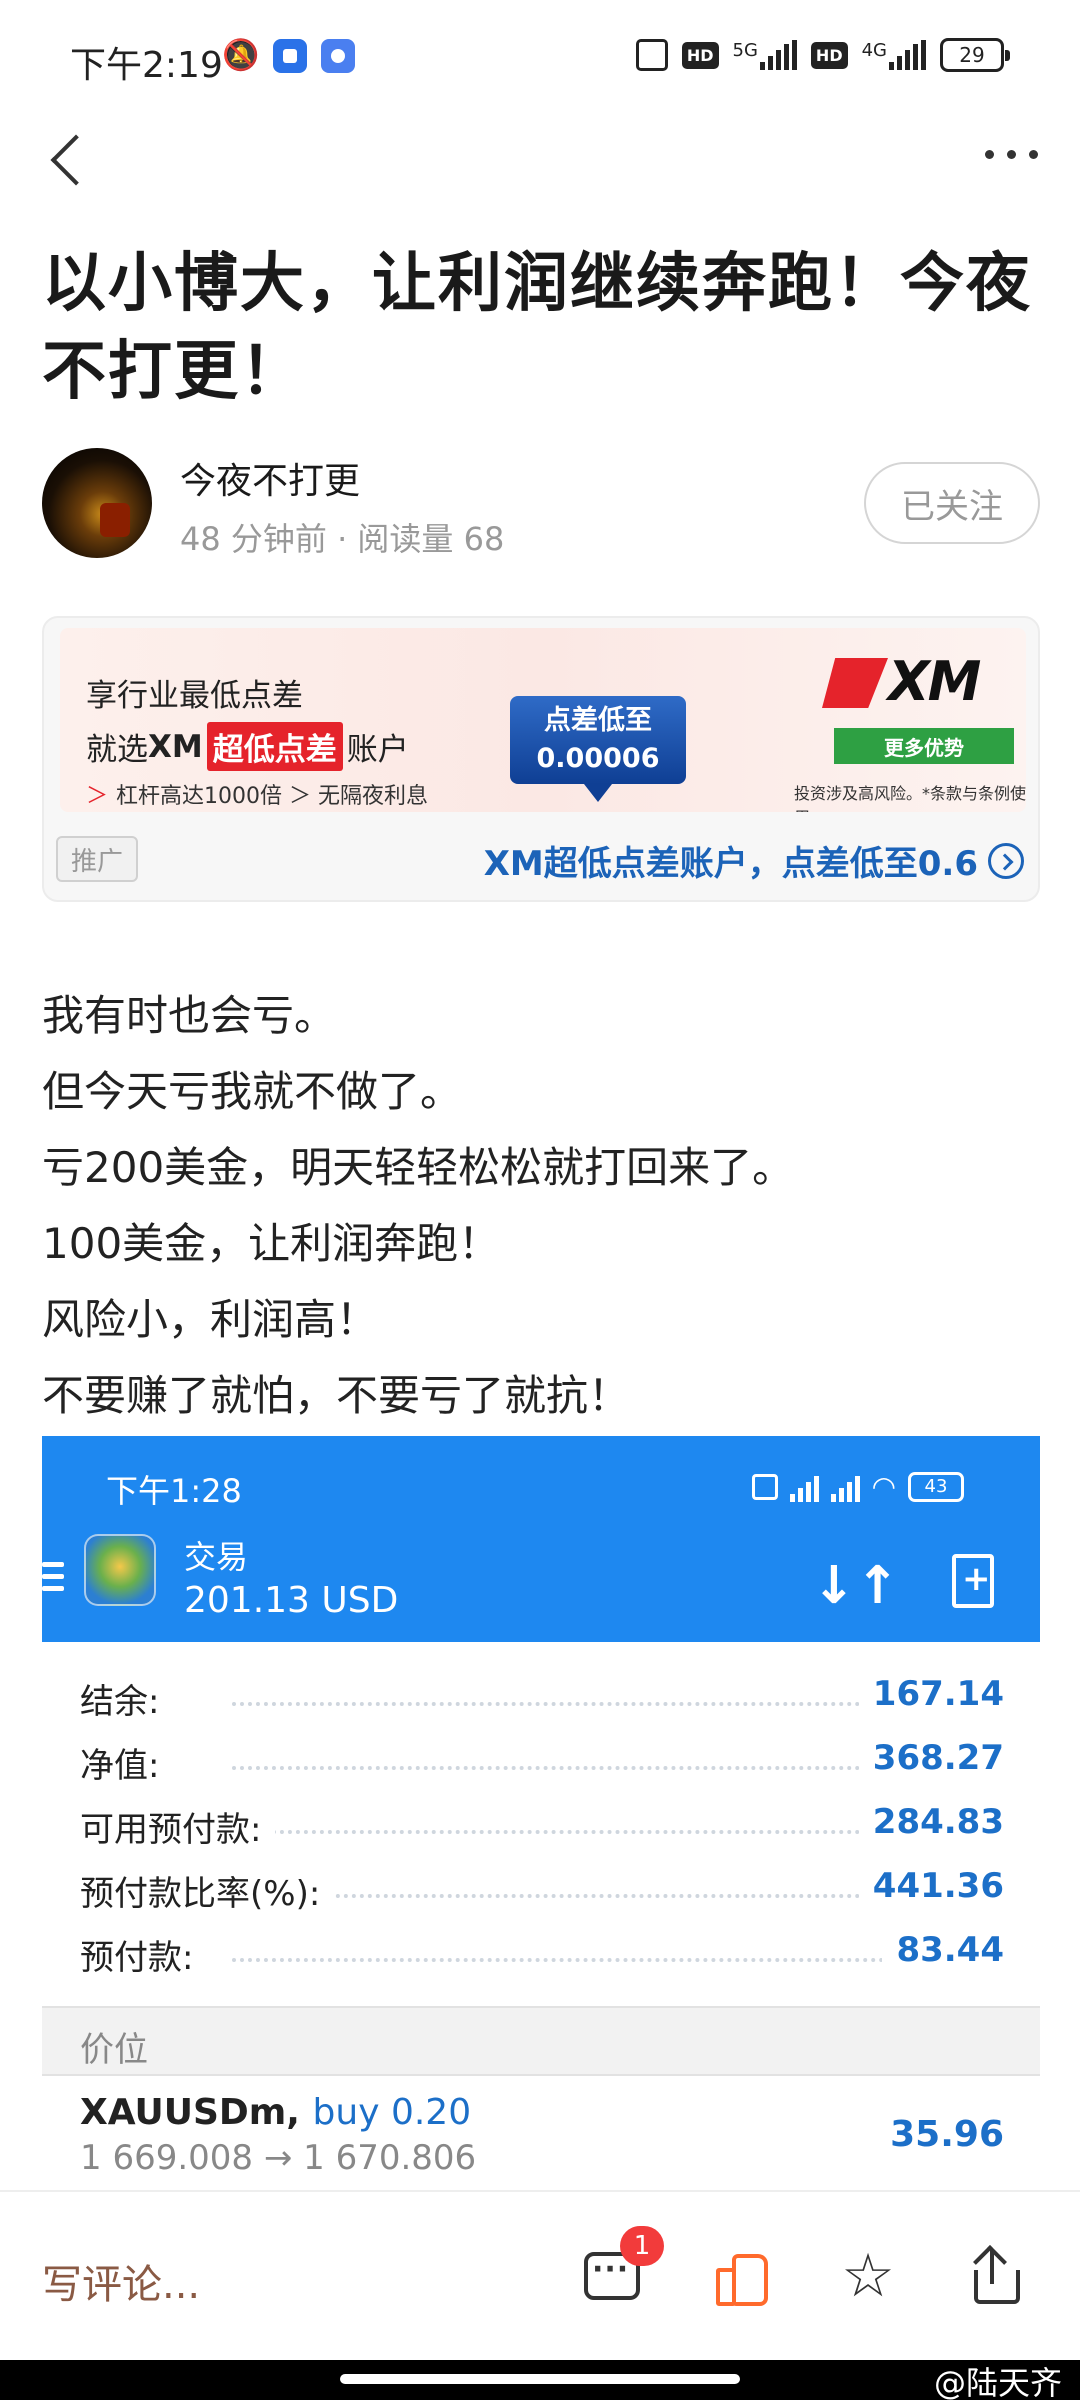  I want to click on xm-logo-mark, so click(855, 683).